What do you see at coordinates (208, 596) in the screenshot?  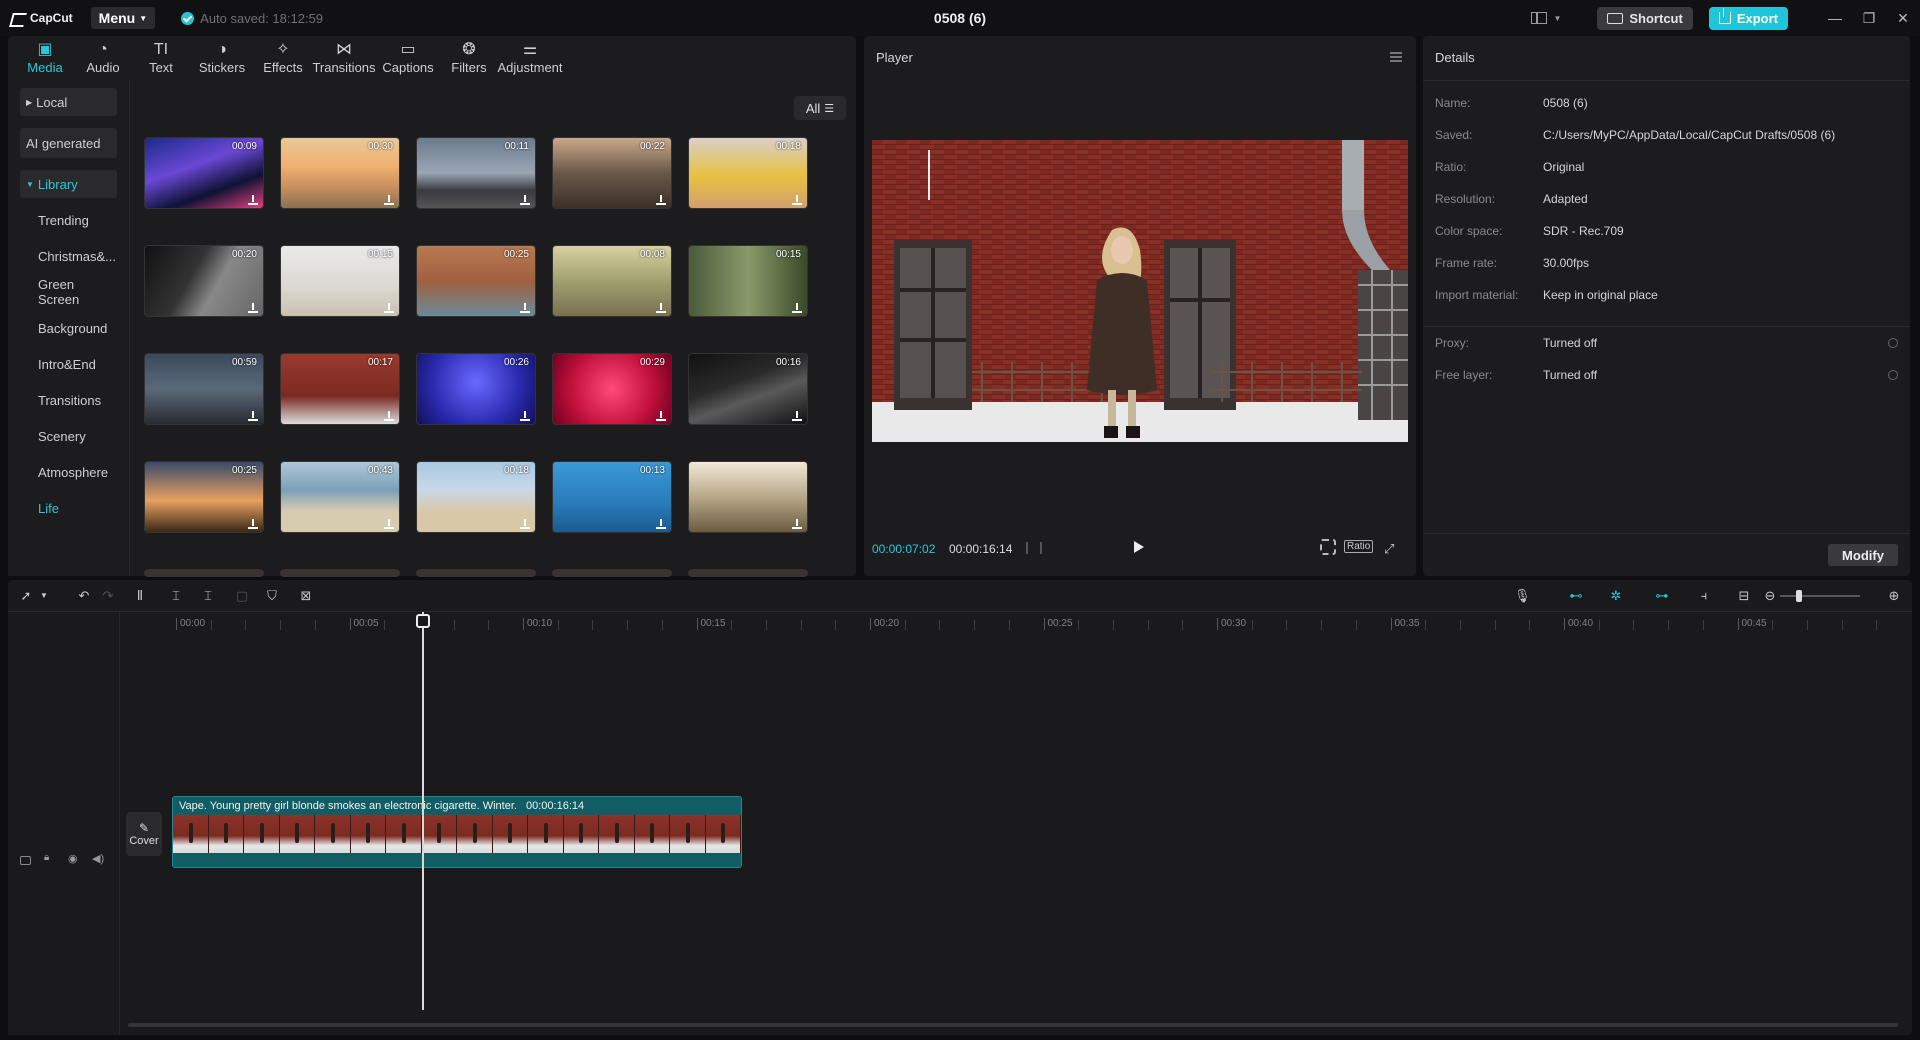 I see `delete-right-icon: ⌶` at bounding box center [208, 596].